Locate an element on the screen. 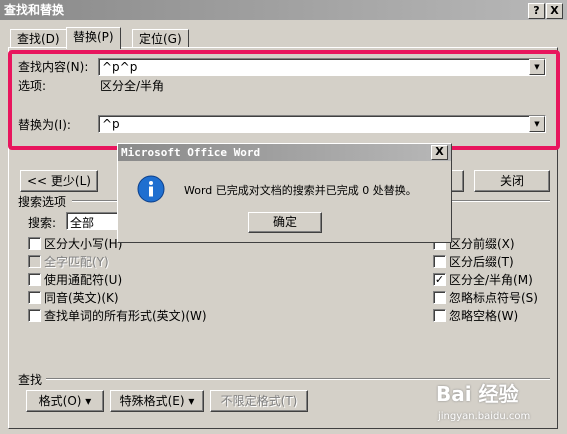 This screenshot has height=434, width=567. ignore-punct-label: 忽略标点符号(S) is located at coordinates (493, 298).